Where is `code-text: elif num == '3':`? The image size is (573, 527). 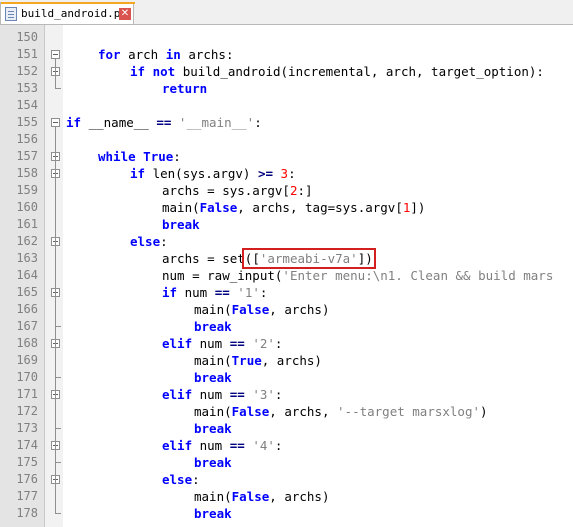 code-text: elif num == '3': is located at coordinates (222, 394).